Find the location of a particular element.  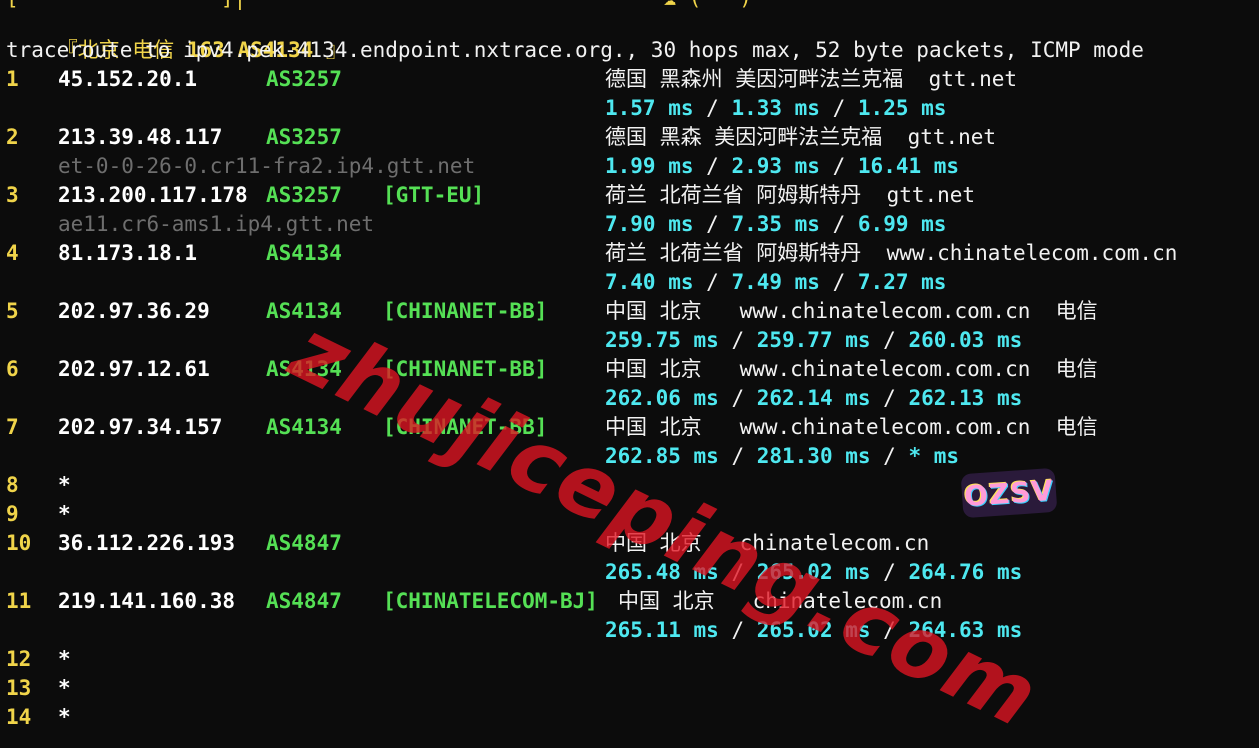

hop-number: 5 is located at coordinates (12, 311).